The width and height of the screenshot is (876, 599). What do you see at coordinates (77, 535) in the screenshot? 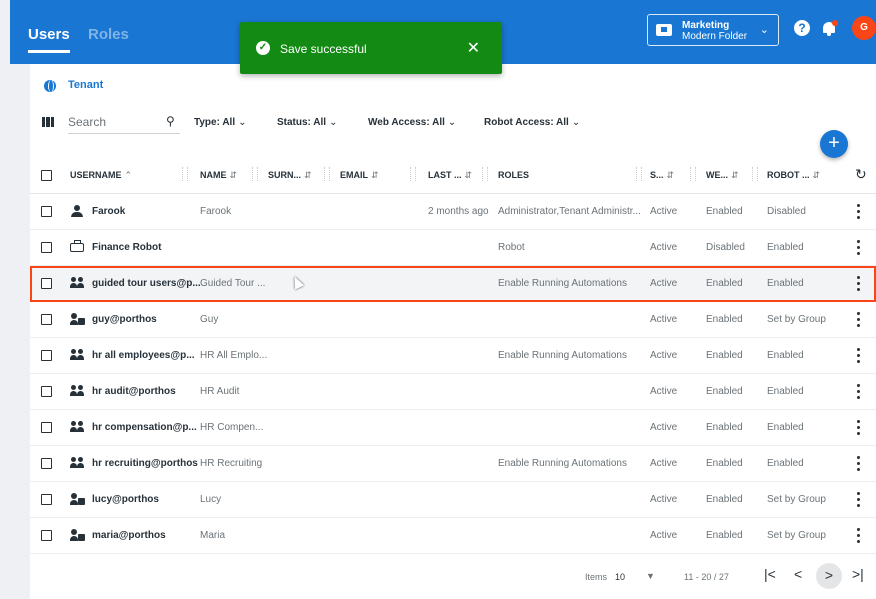
I see `directory-user-icon` at bounding box center [77, 535].